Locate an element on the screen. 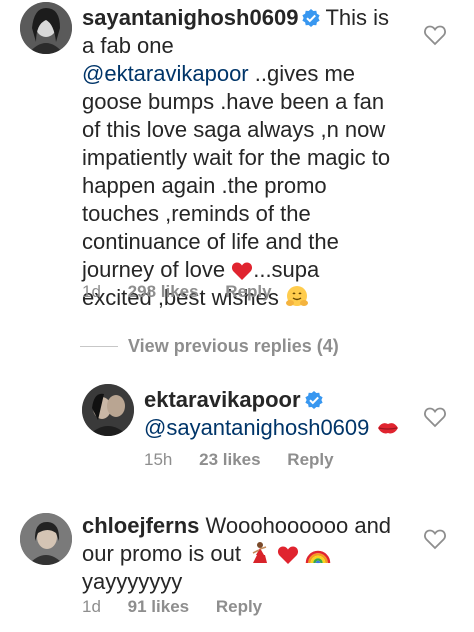 This screenshot has width=474, height=632. comment-text: of this love saga always ,n now is located at coordinates (234, 129).